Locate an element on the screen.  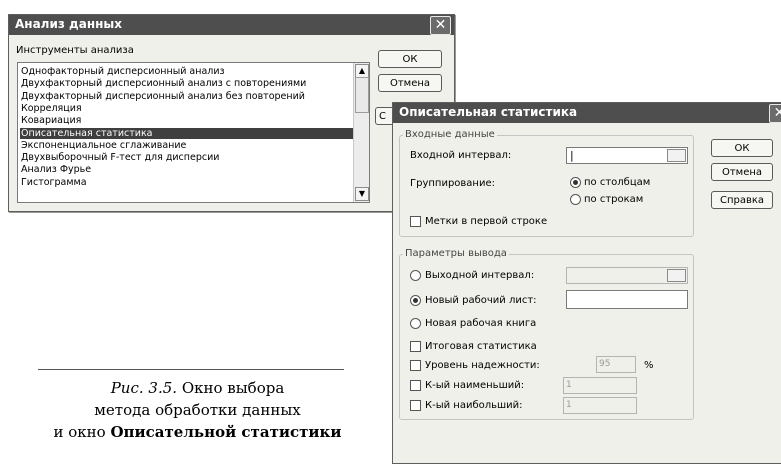
radio-by-columns is located at coordinates (575, 182).